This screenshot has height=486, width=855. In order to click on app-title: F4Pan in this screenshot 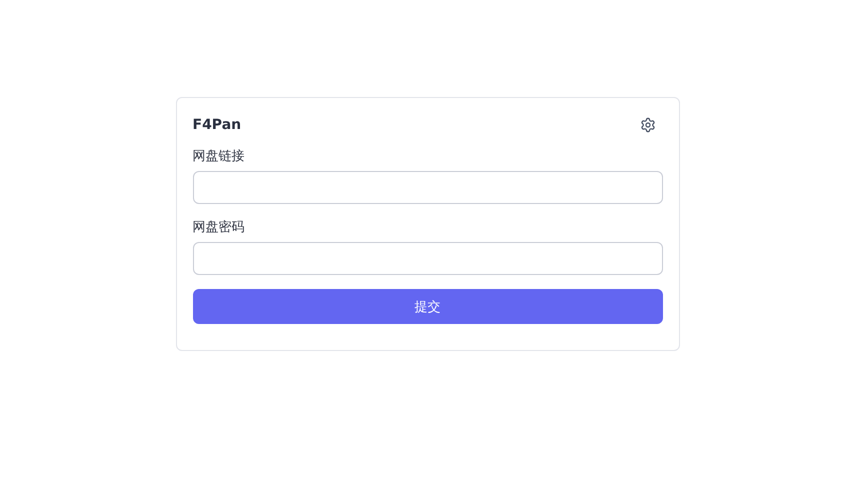, I will do `click(217, 125)`.